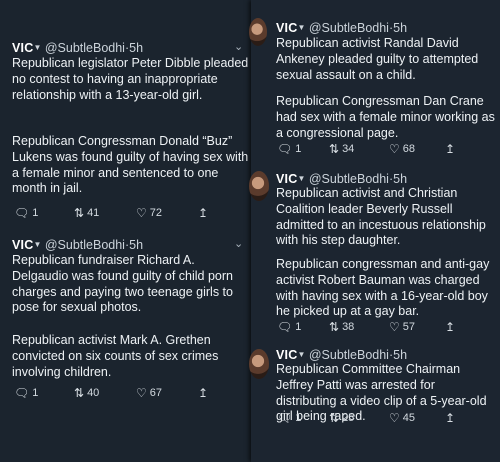 This screenshot has height=462, width=500. I want to click on retweet-button: ⇅ 40, so click(86, 393).